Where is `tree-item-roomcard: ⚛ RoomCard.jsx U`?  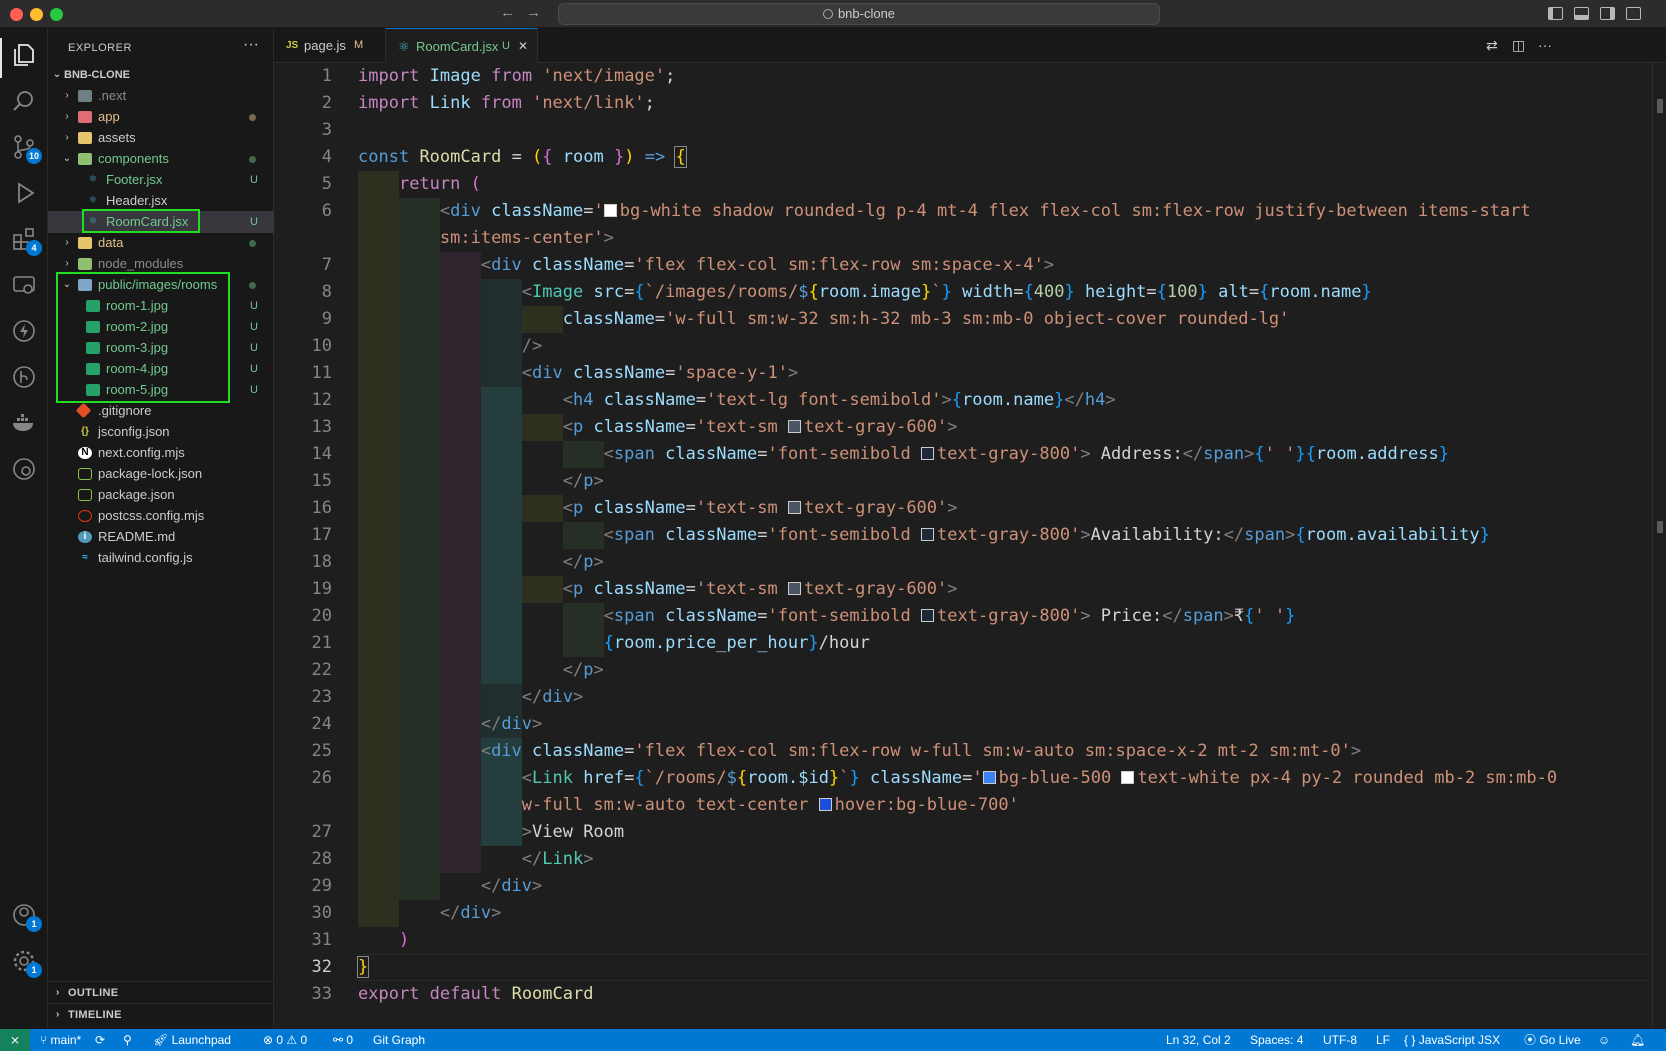
tree-item-roomcard: ⚛ RoomCard.jsx U is located at coordinates (161, 222).